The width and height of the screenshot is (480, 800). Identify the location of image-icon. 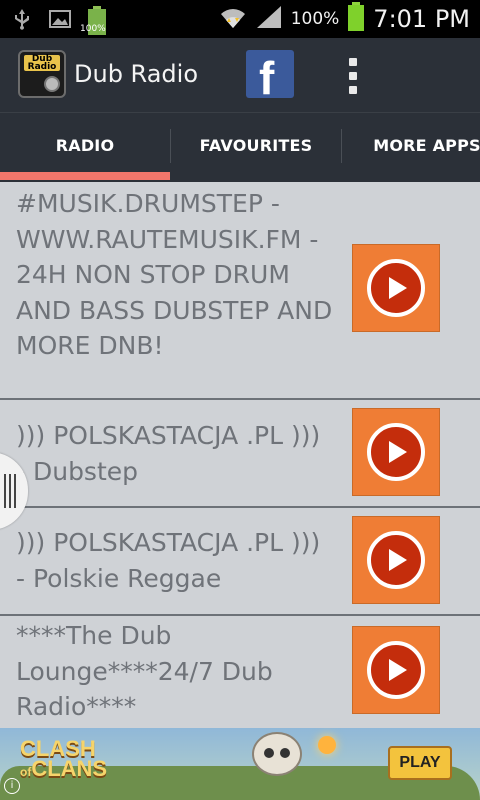
(60, 21).